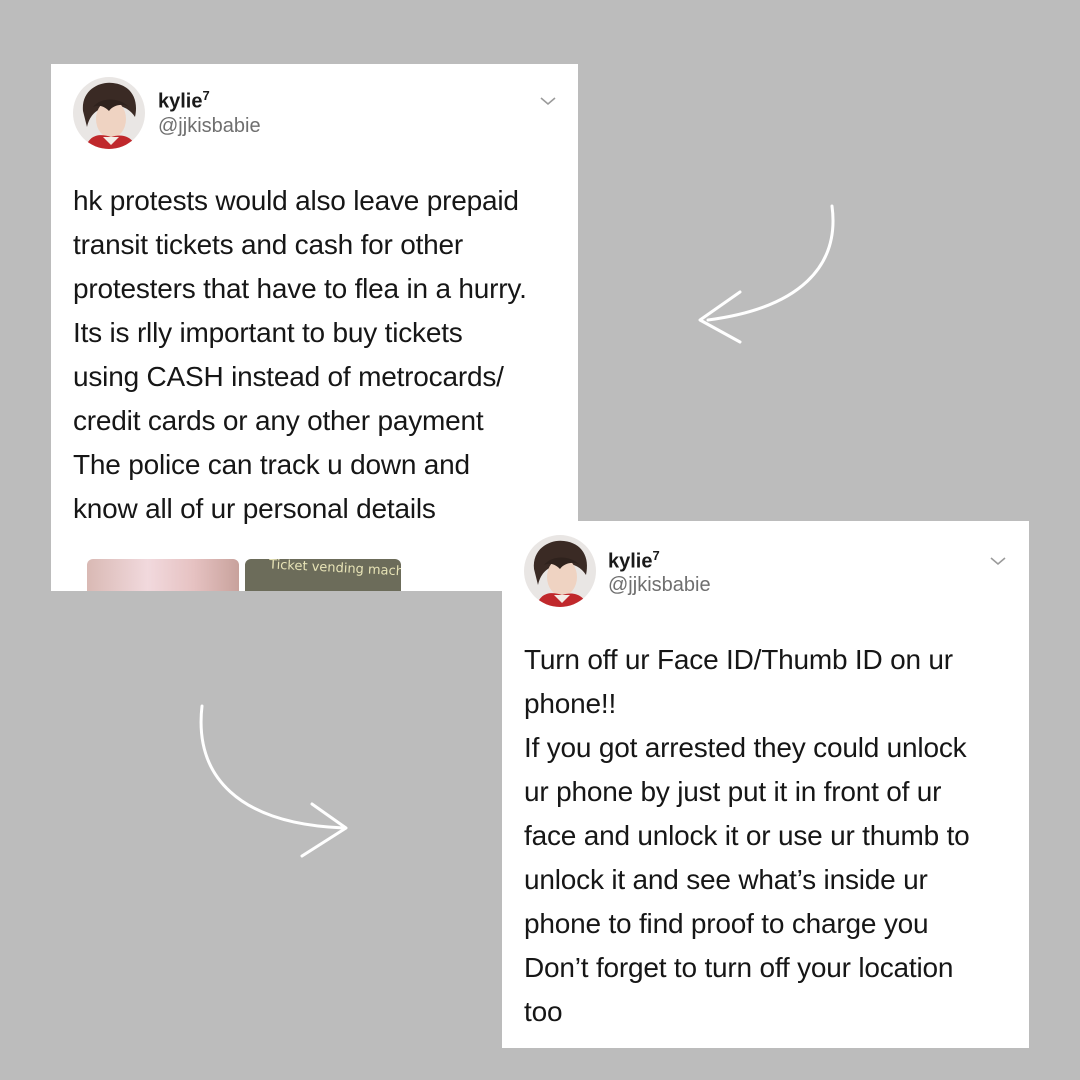 The image size is (1080, 1080). Describe the element at coordinates (543, 1011) in the screenshot. I see `tweet-line: too` at that location.